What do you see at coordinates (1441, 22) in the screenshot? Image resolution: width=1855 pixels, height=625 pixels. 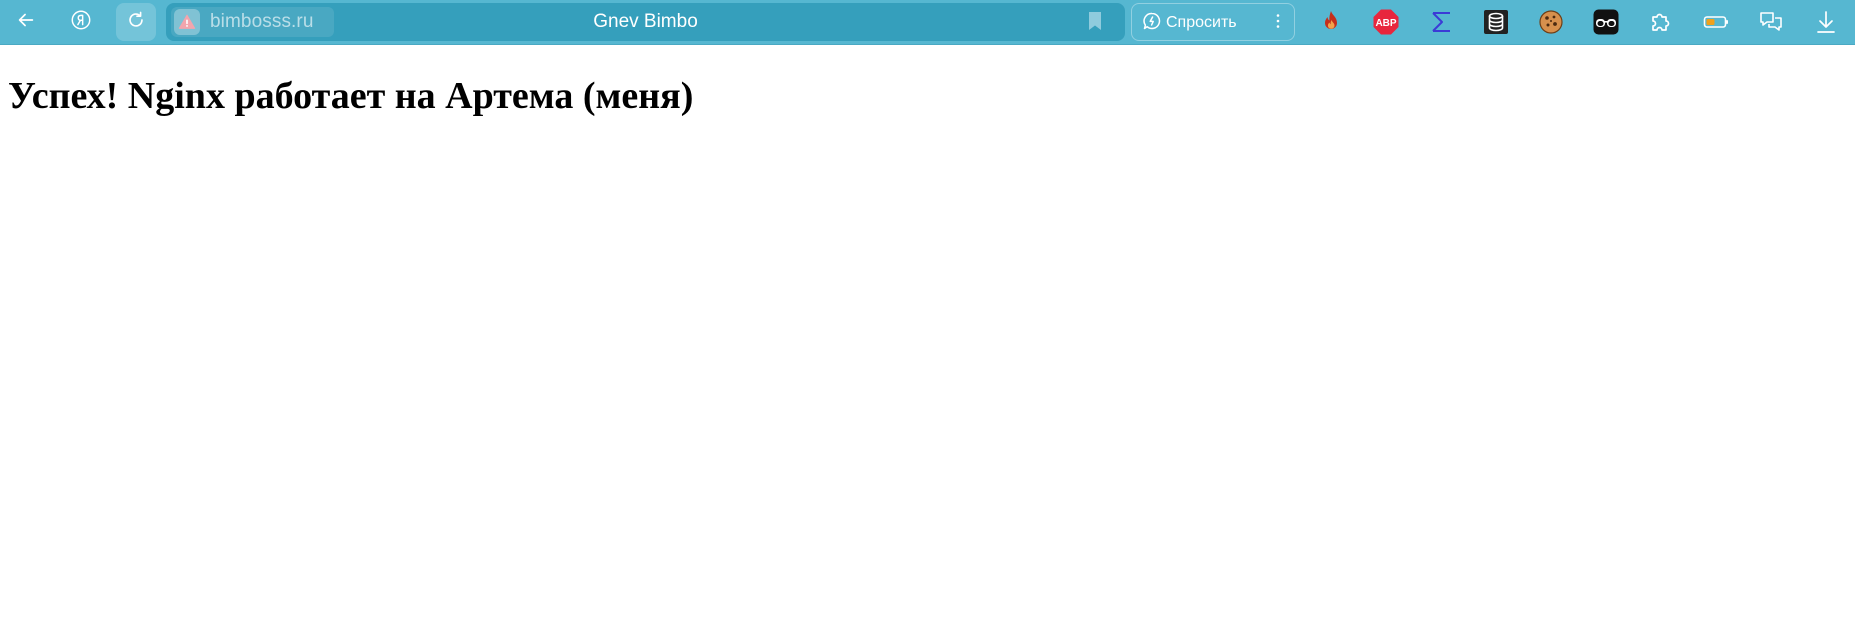 I see `sigma-extension-icon` at bounding box center [1441, 22].